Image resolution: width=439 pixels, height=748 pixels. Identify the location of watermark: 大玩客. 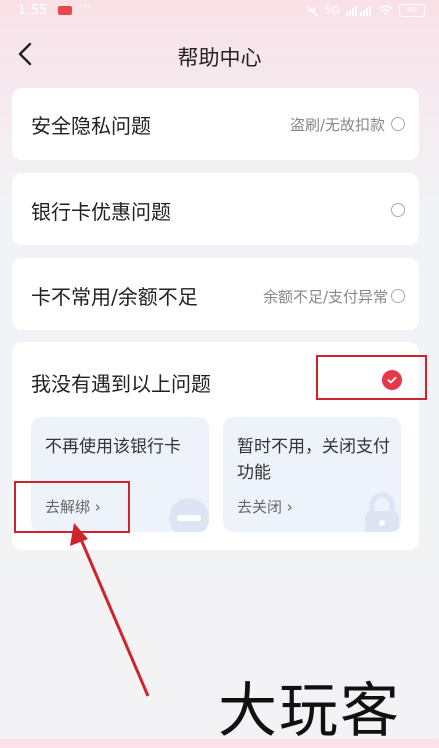
(310, 710).